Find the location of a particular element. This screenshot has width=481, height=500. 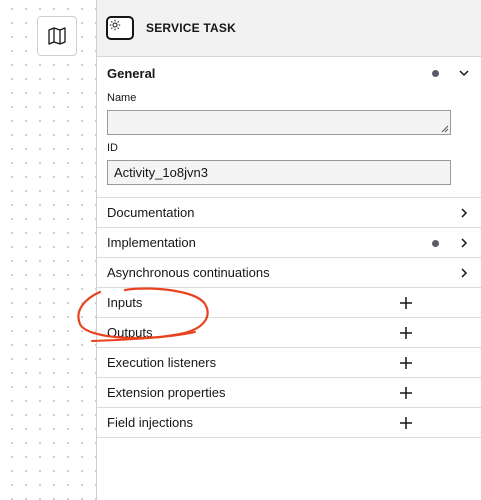

group-asynchronous-continuations: Asynchronous continuations is located at coordinates (289, 273).